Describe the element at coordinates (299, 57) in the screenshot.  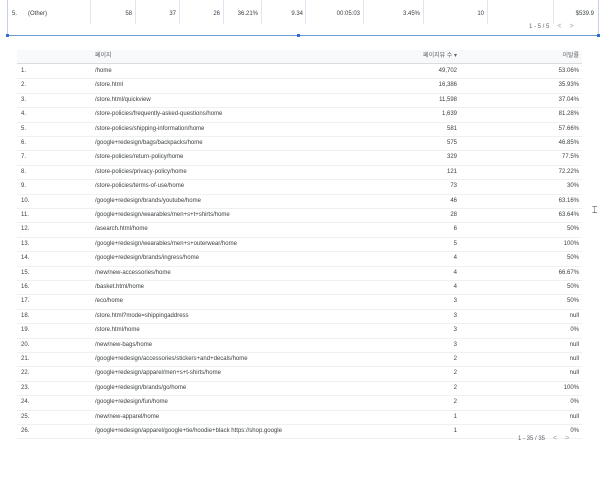
I see `table-header: 페이지 페이지뷰 수 ▾ 이탈률` at that location.